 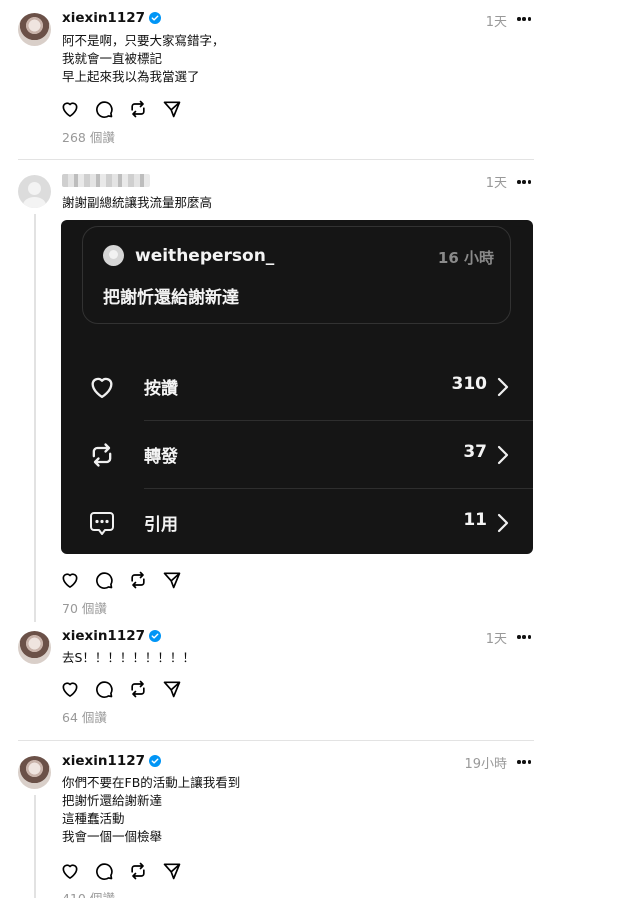 I want to click on post-text-line: 阿不是啊，只要大家寫錯字，, so click(x=143, y=40).